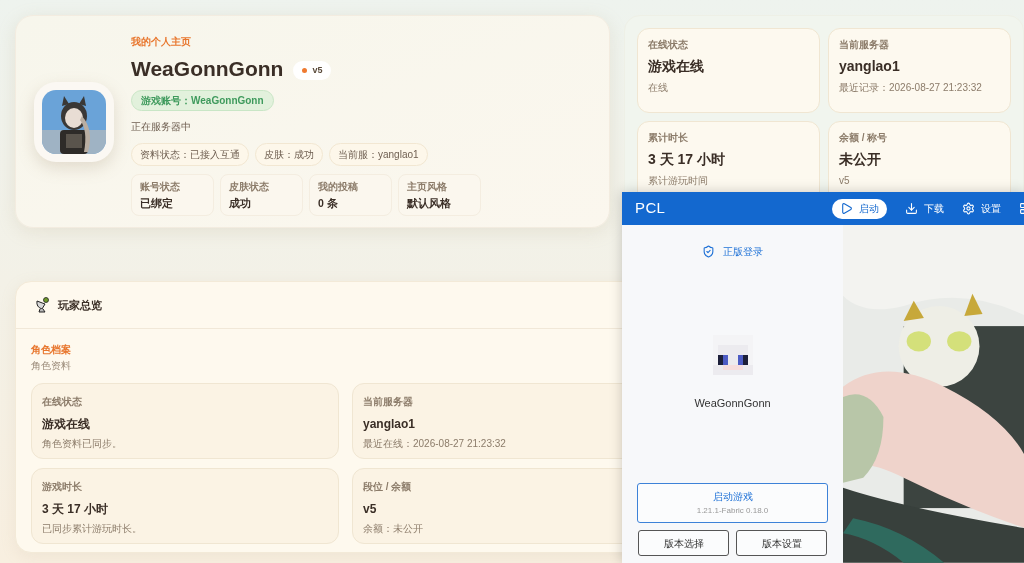 This screenshot has height=563, width=1024. I want to click on level-text: v5, so click(317, 70).